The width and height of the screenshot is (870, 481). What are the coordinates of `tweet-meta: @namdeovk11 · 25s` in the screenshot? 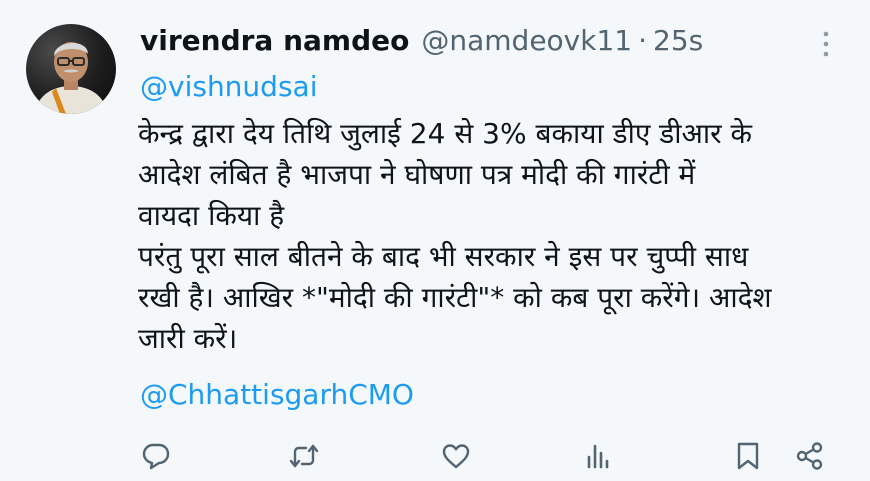 It's located at (562, 40).